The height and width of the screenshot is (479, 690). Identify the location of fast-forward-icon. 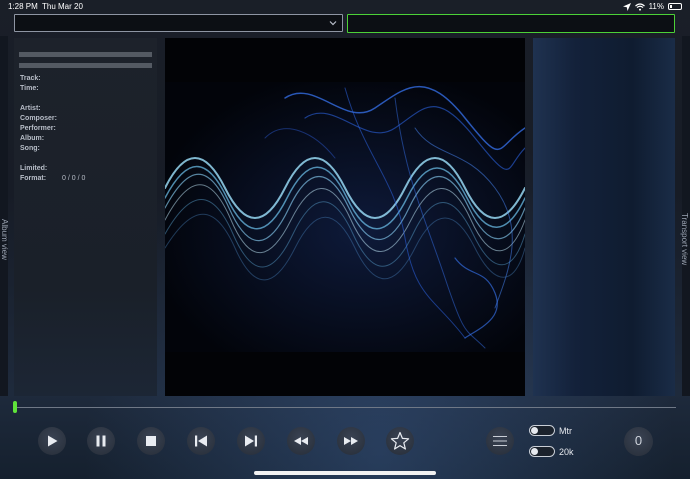
(351, 441).